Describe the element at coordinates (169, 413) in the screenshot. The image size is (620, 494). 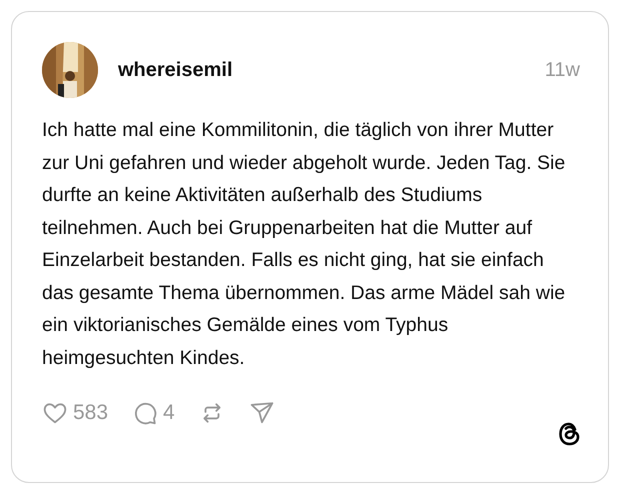
I see `reply-count: 4` at that location.